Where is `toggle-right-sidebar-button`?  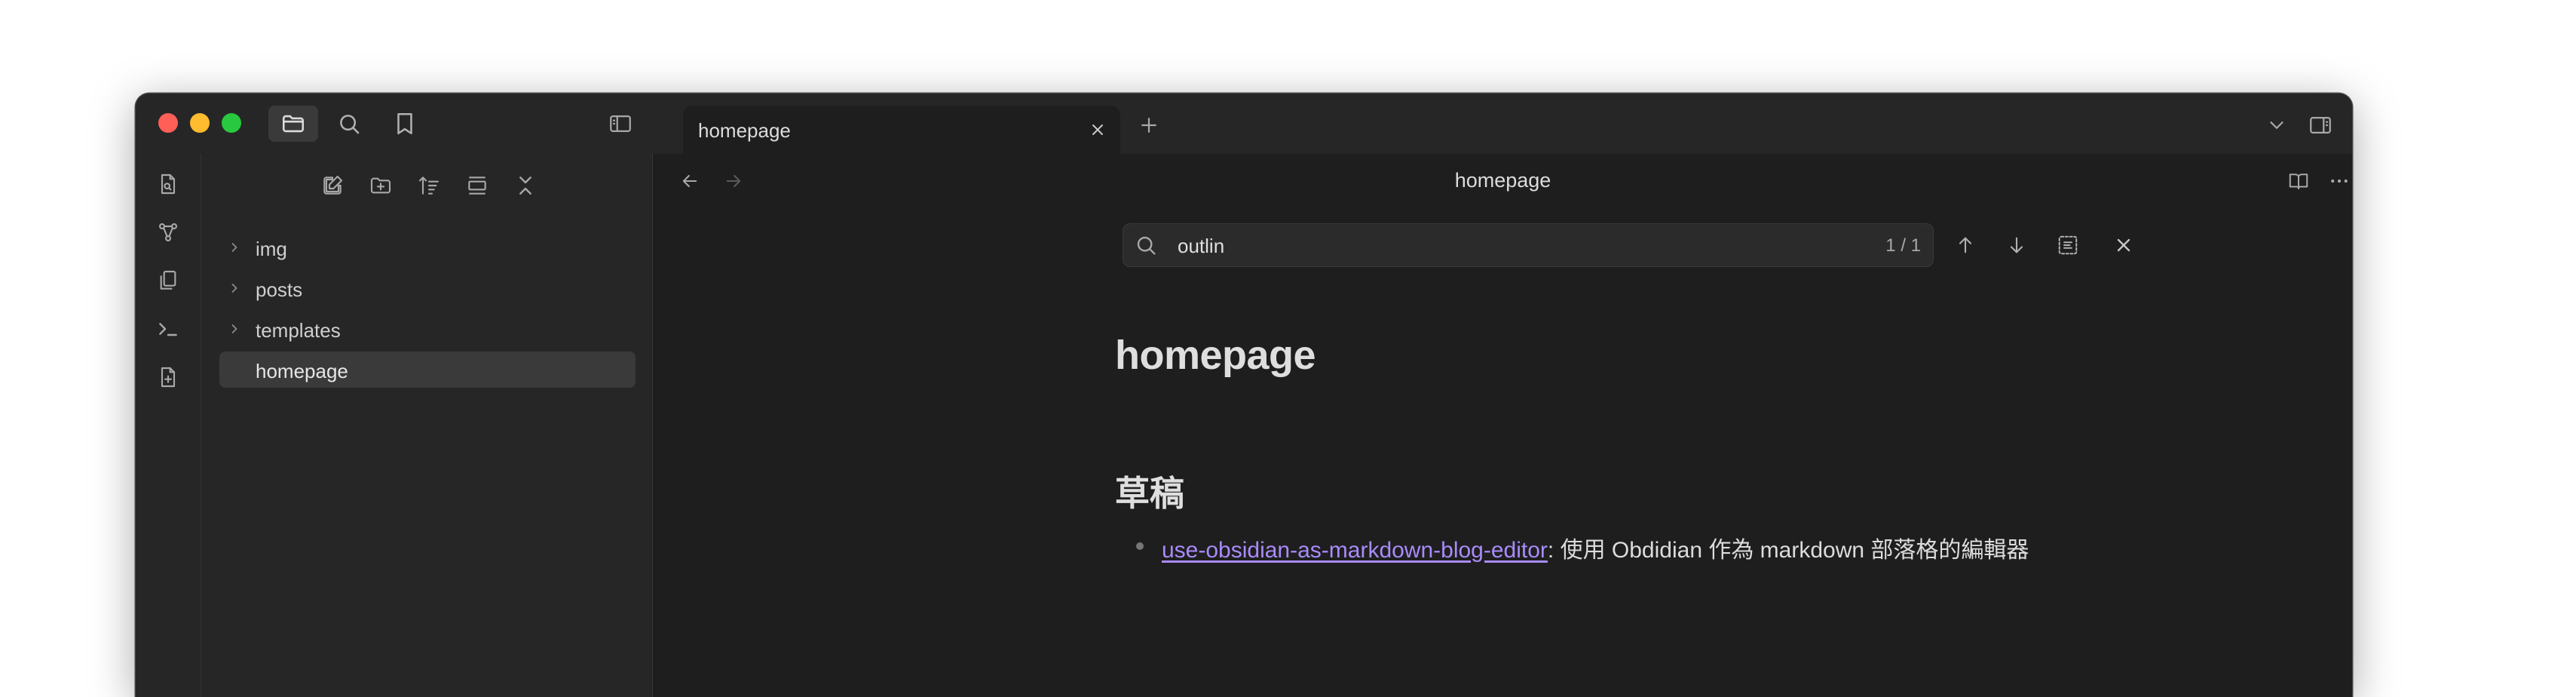 toggle-right-sidebar-button is located at coordinates (2320, 125).